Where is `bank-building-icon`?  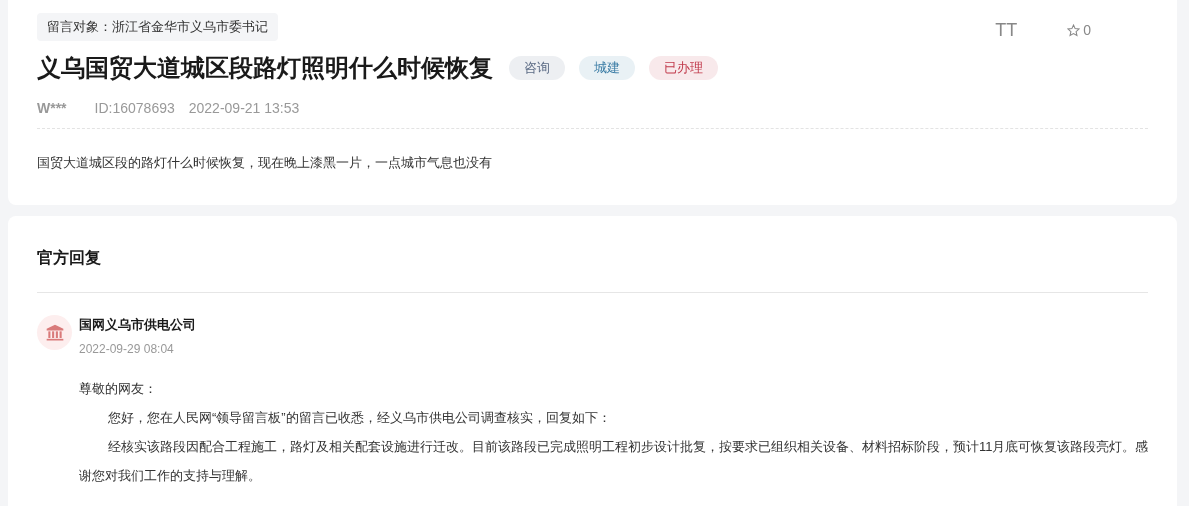 bank-building-icon is located at coordinates (54, 332).